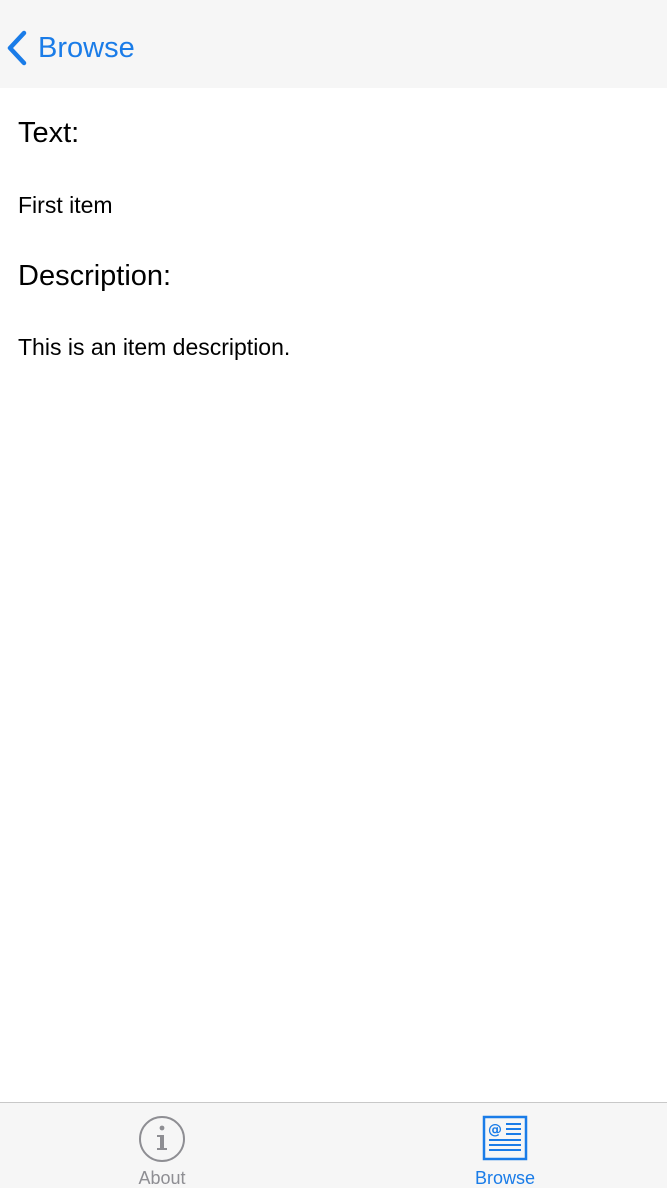 The width and height of the screenshot is (667, 1188). I want to click on tab-browse-label: Browse, so click(505, 1178).